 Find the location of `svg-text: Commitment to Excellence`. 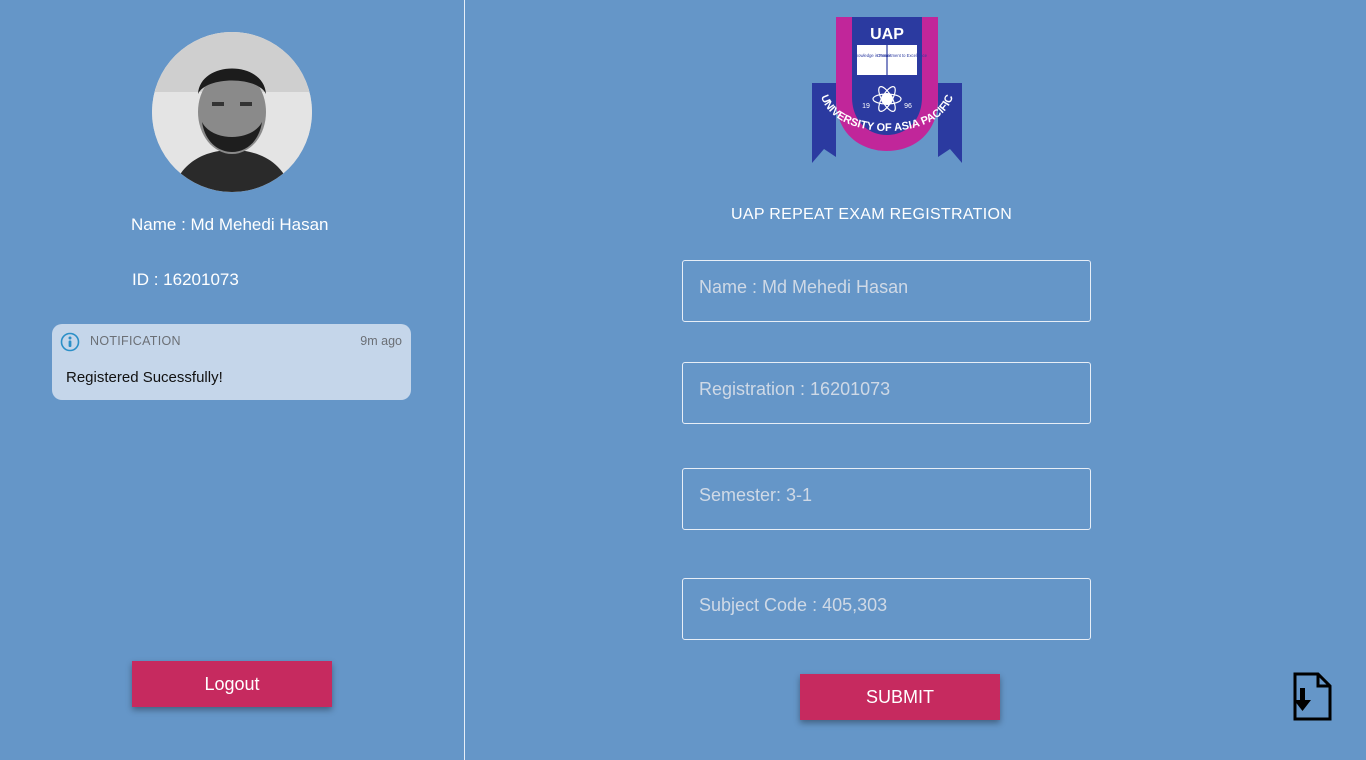

svg-text: Commitment to Excellence is located at coordinates (902, 55).